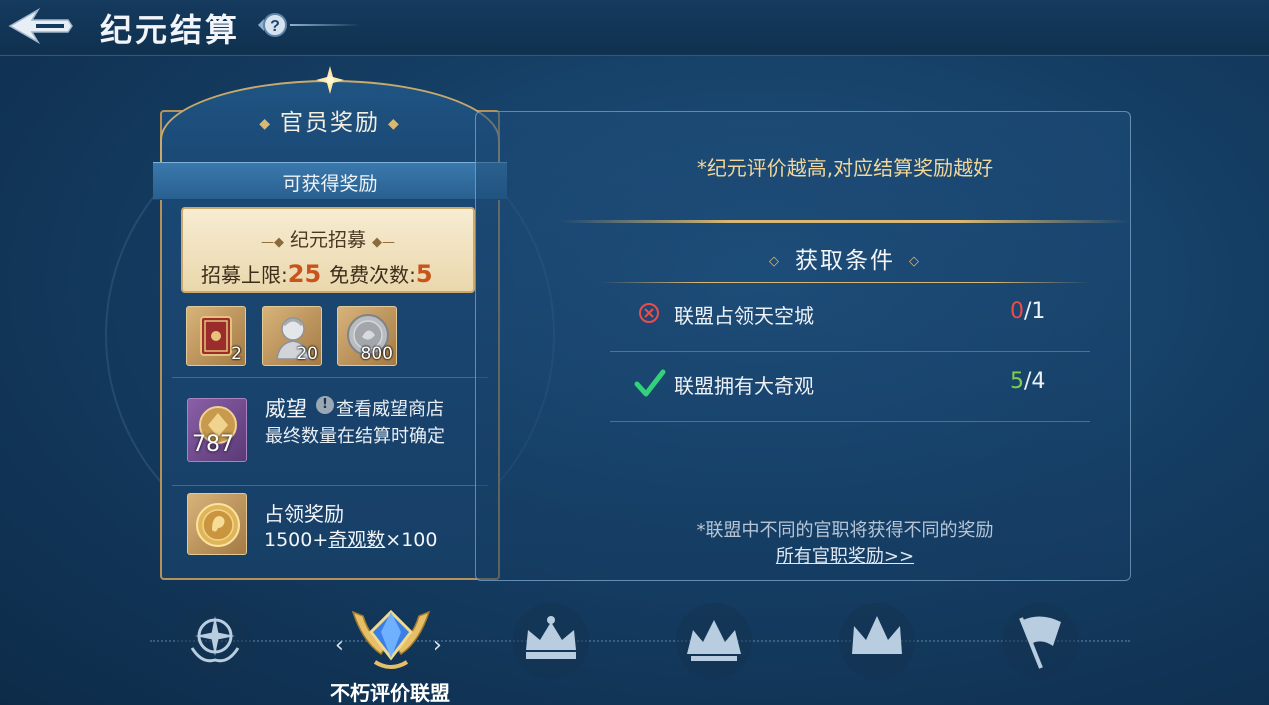 This screenshot has height=705, width=1269. Describe the element at coordinates (330, 123) in the screenshot. I see `card-title-text: 官员奖励` at that location.